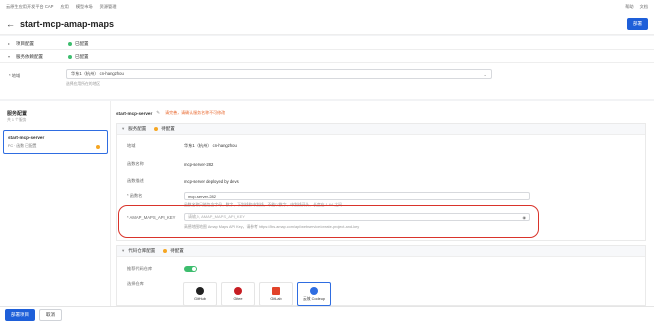  I want to click on service-card-name: start-mcp-server, so click(26, 137).